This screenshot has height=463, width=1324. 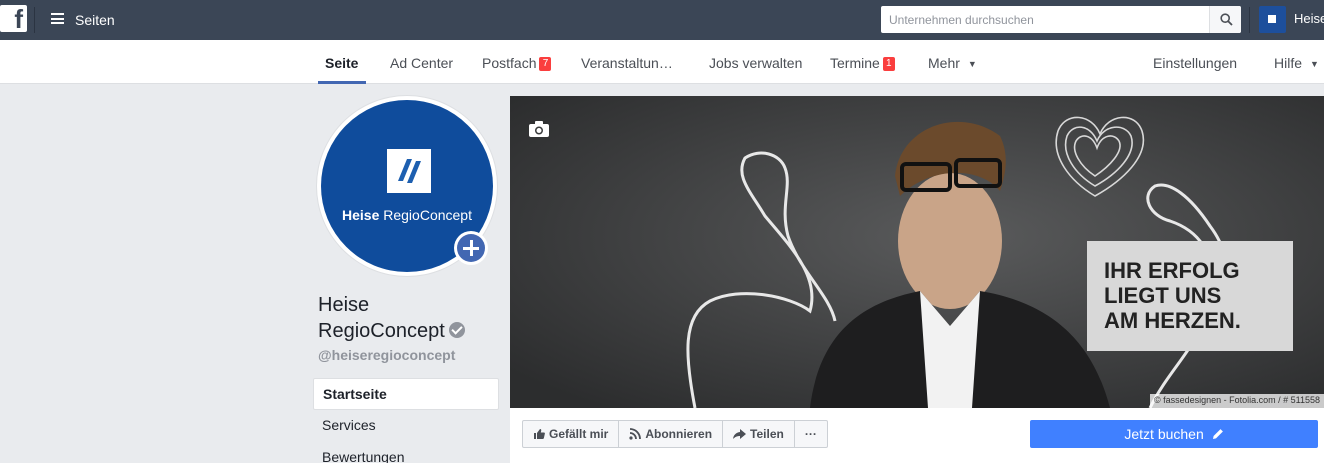 I want to click on tab-ad-center: Ad Center, so click(x=421, y=63).